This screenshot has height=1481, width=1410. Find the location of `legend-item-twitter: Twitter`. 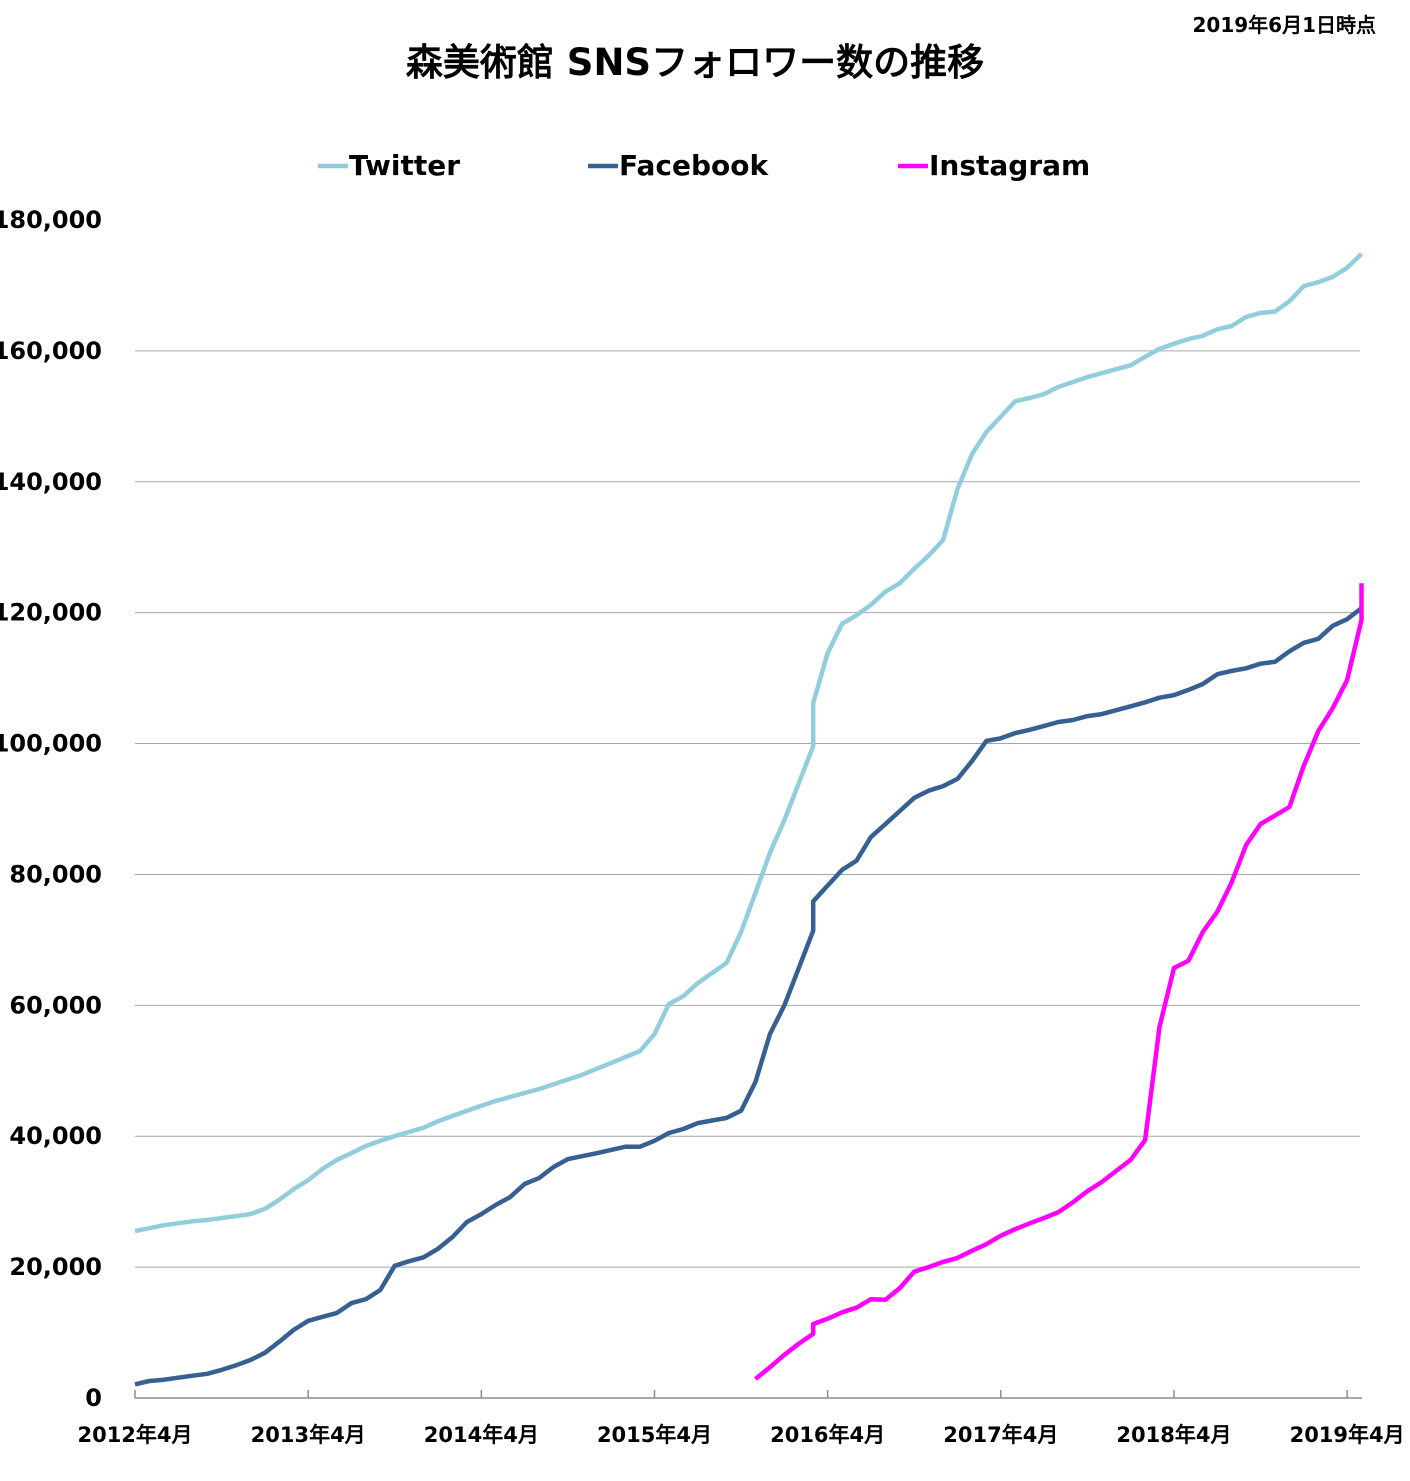

legend-item-twitter: Twitter is located at coordinates (389, 165).